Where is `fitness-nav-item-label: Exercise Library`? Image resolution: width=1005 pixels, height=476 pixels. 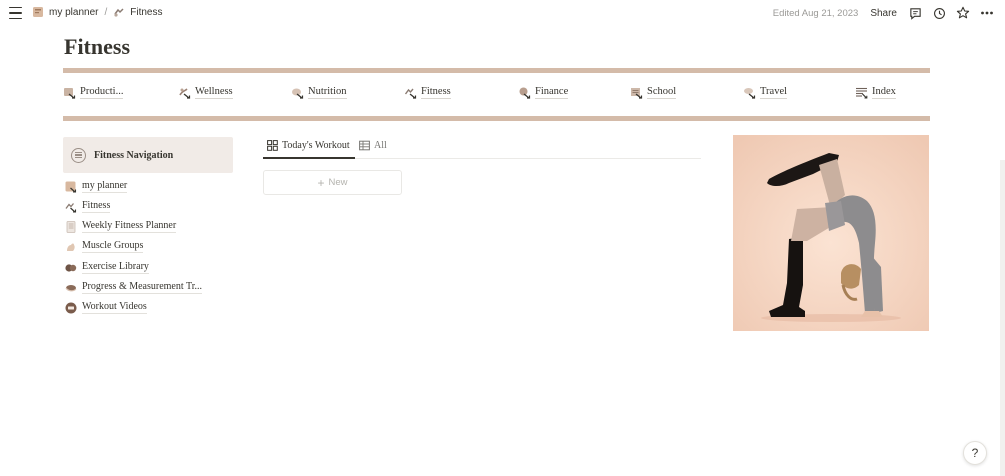 fitness-nav-item-label: Exercise Library is located at coordinates (115, 267).